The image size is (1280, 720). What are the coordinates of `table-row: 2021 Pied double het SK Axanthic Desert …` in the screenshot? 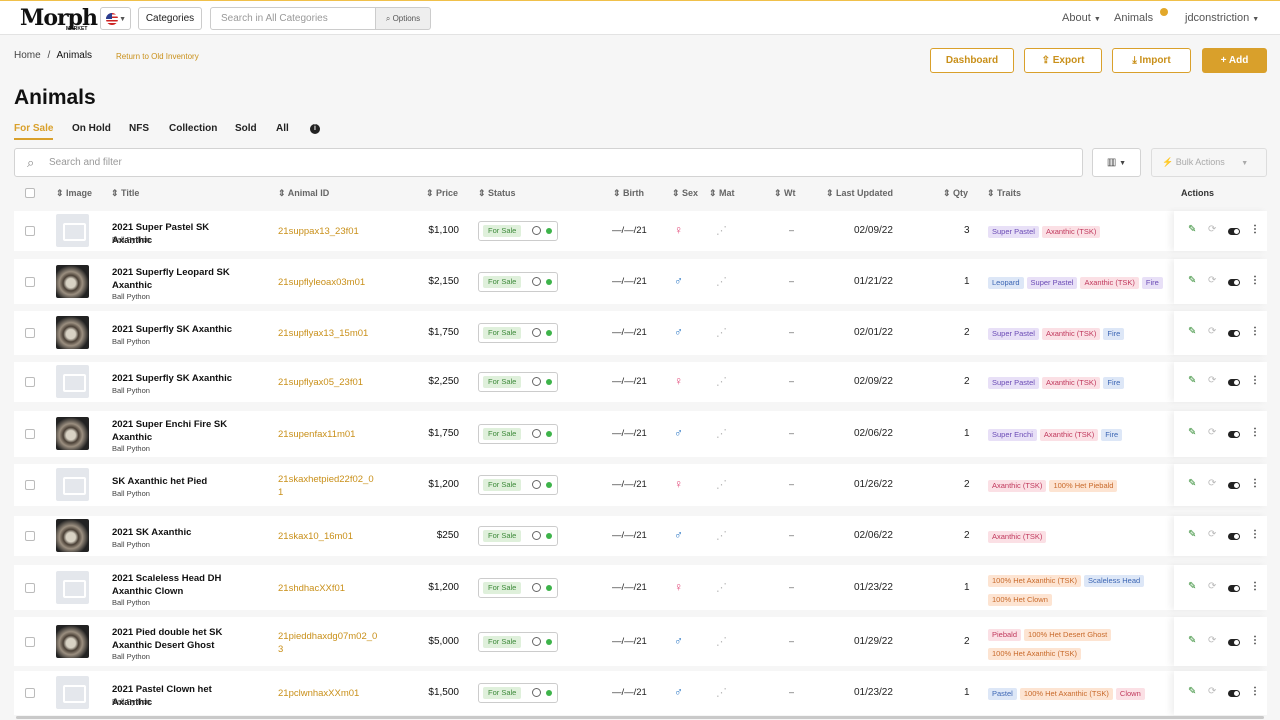 It's located at (640, 641).